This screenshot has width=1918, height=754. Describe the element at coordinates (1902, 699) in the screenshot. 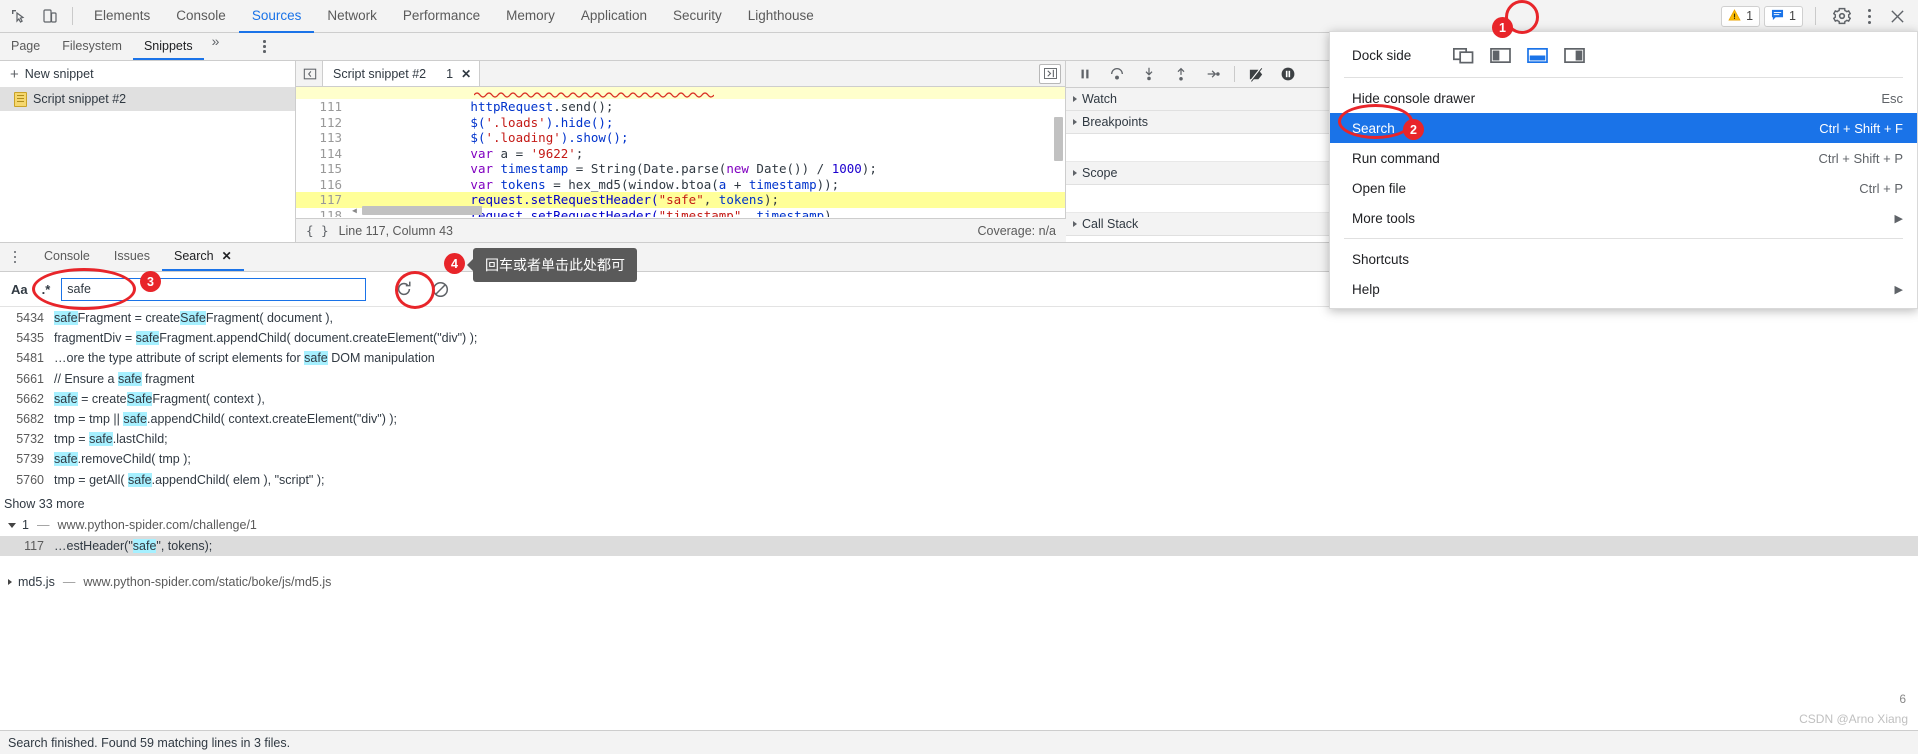

I see `page-number: 6` at that location.